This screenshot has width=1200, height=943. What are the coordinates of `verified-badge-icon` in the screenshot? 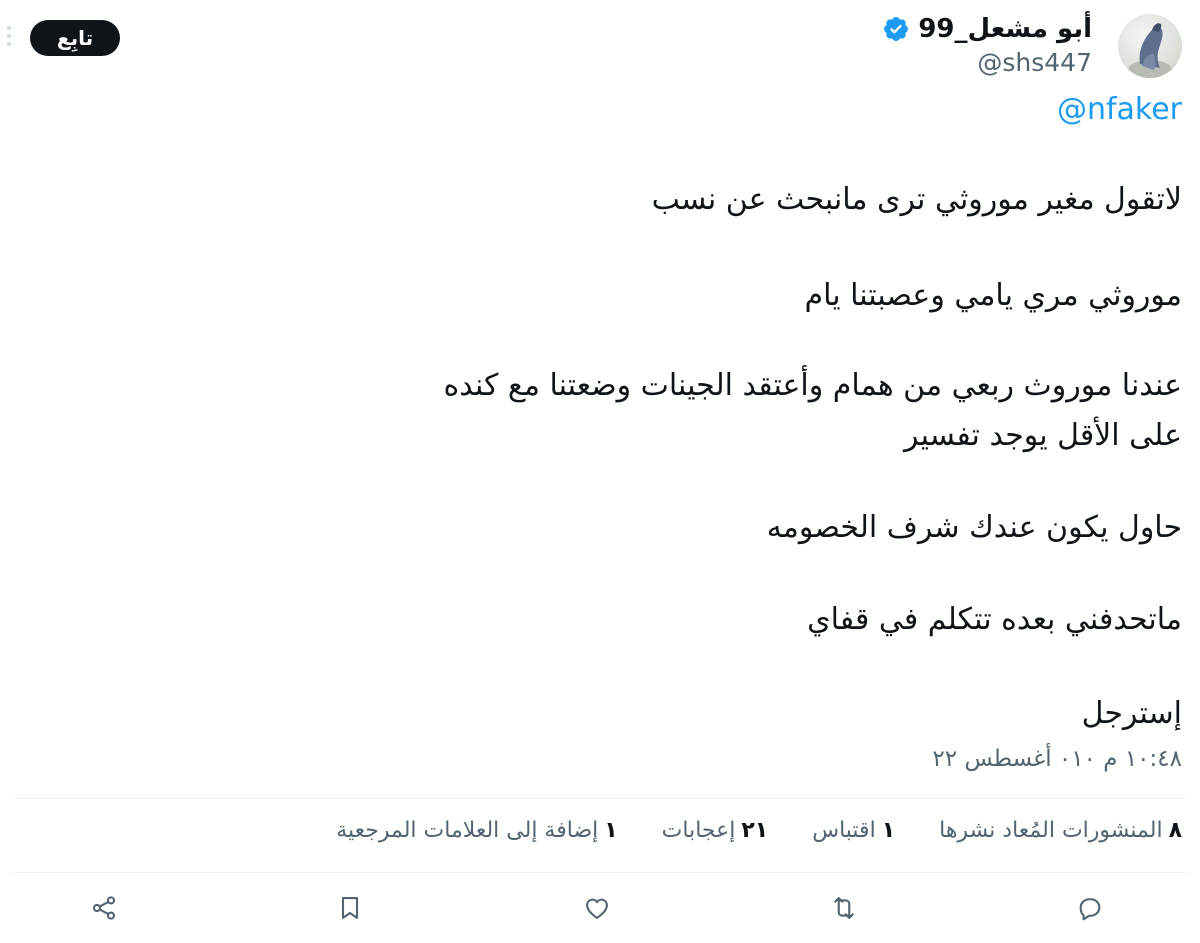 It's located at (896, 29).